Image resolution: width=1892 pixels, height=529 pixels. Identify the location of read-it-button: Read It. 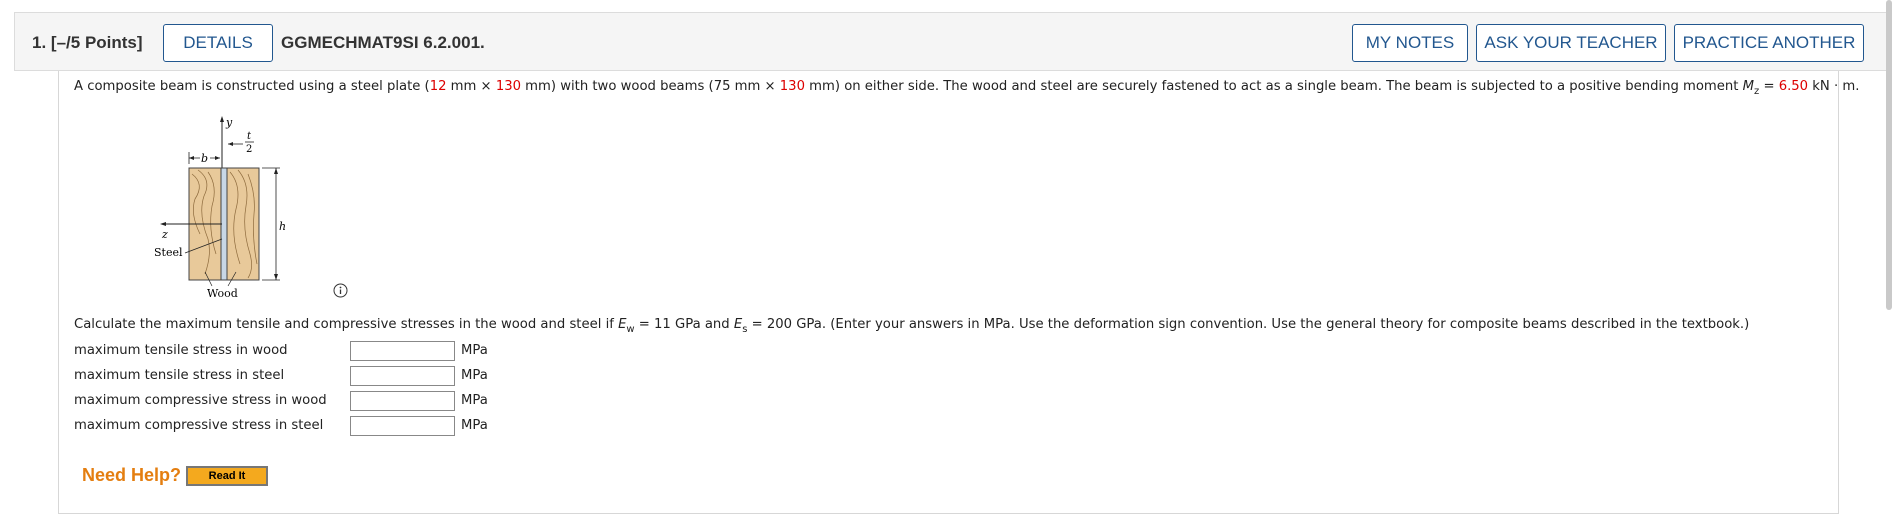
(227, 476).